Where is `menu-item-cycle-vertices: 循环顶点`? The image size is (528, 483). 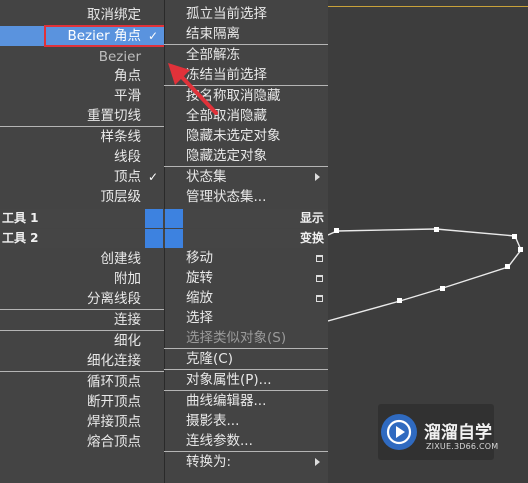
menu-item-cycle-vertices: 循环顶点 is located at coordinates (82, 382).